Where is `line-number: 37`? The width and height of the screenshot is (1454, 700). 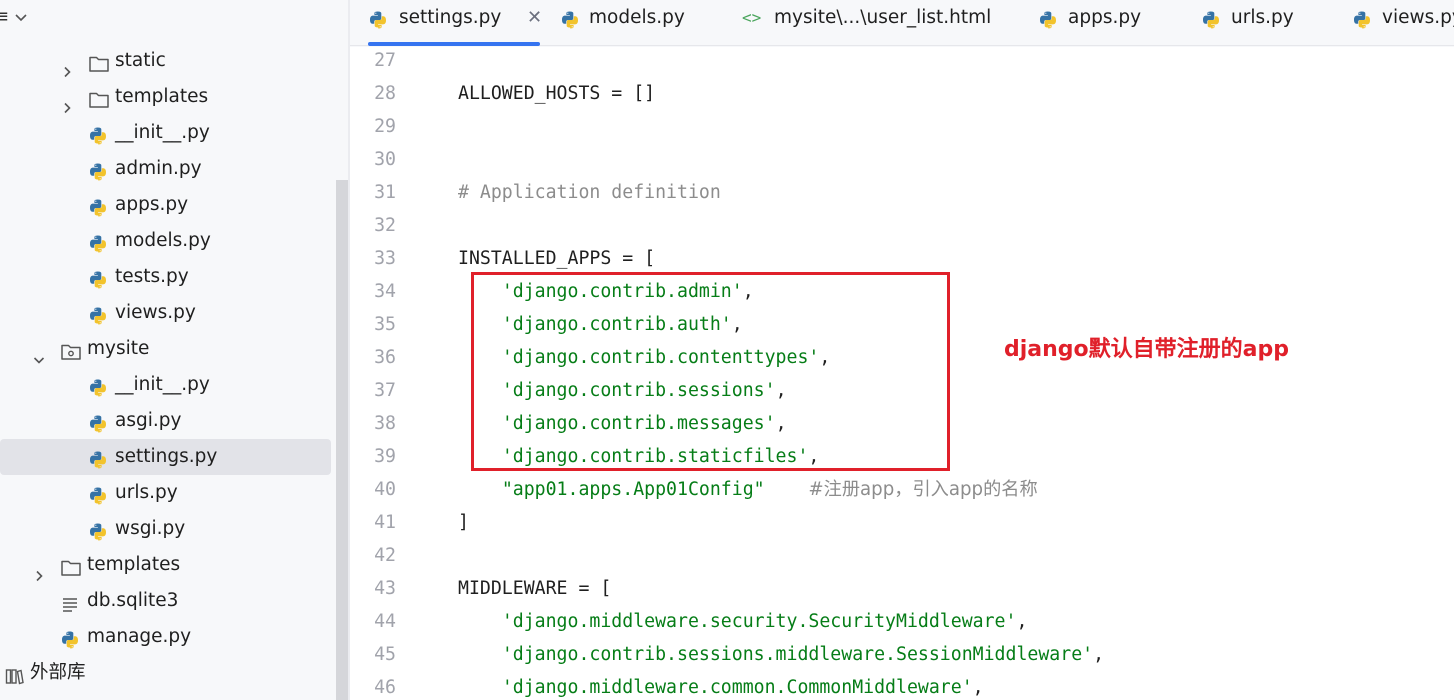
line-number: 37 is located at coordinates (385, 390).